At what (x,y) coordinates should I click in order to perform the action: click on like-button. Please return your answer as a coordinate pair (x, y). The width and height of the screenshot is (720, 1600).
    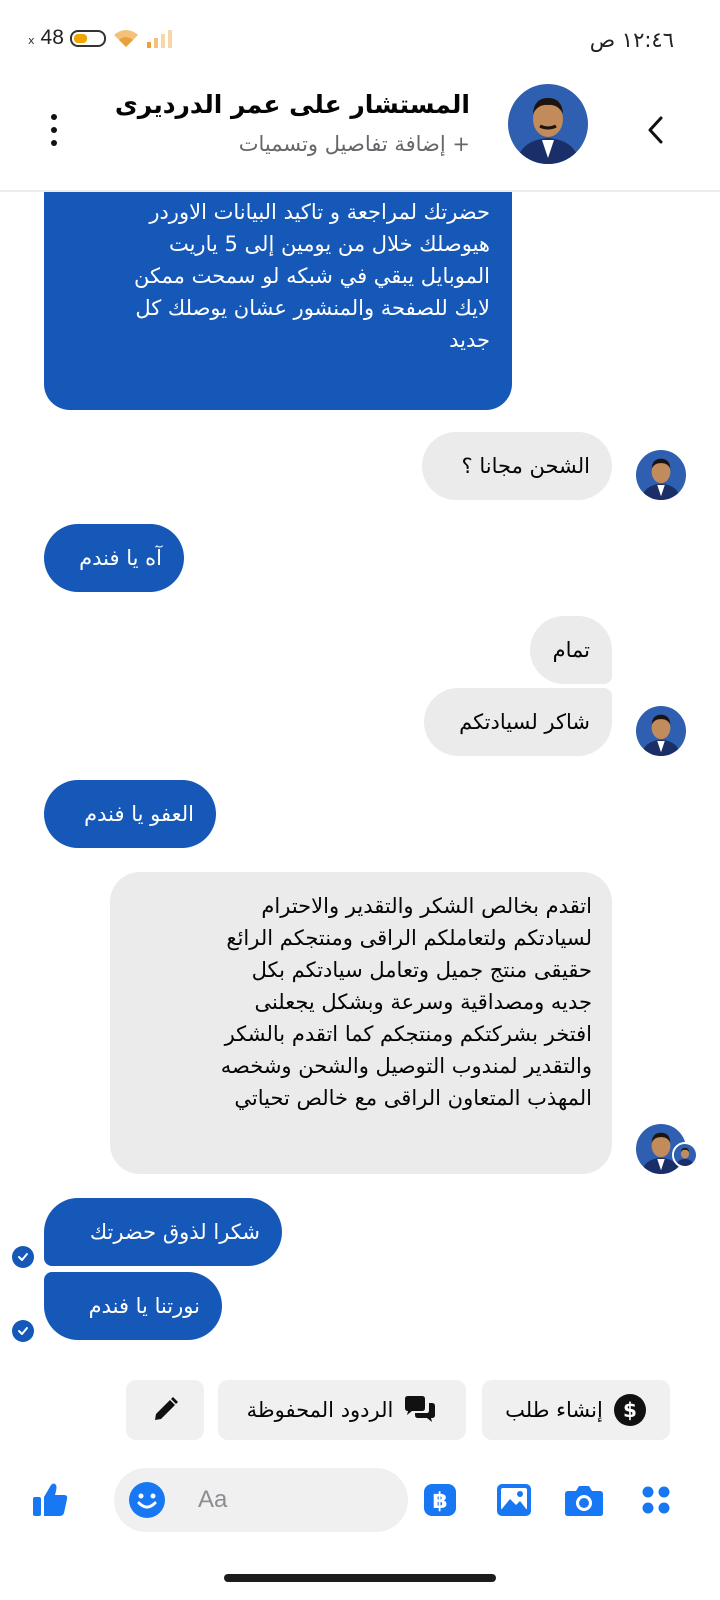
    Looking at the image, I should click on (50, 1500).